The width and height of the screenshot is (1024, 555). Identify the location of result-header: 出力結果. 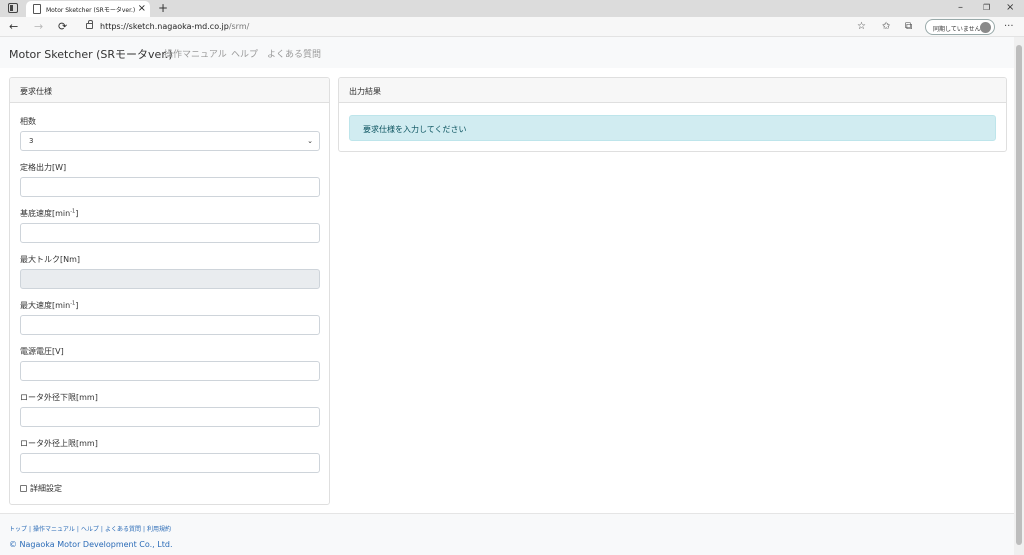
(672, 90).